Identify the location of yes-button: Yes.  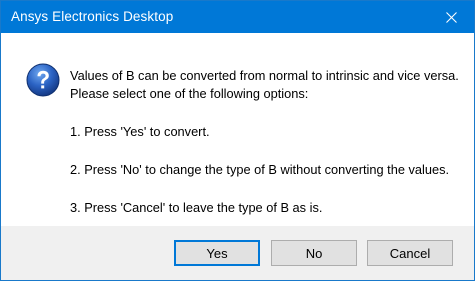
(217, 253).